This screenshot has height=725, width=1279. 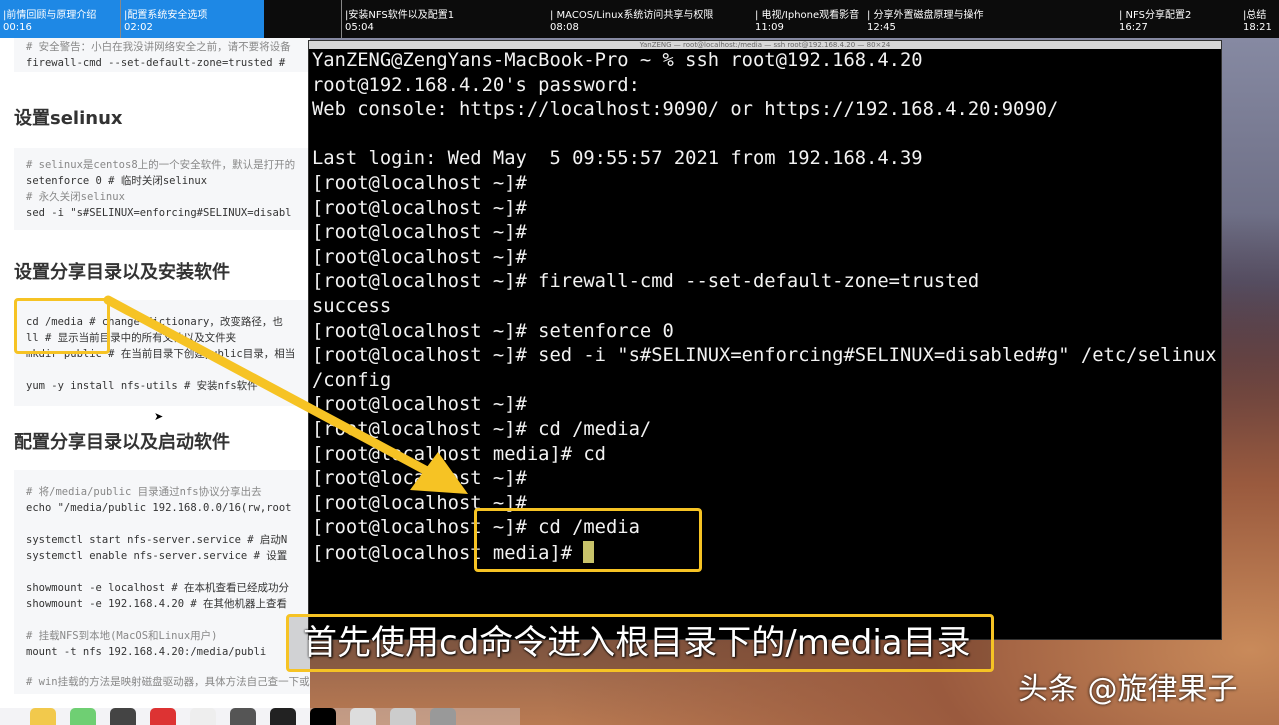 What do you see at coordinates (274, 389) in the screenshot?
I see `arrow-shaft` at bounding box center [274, 389].